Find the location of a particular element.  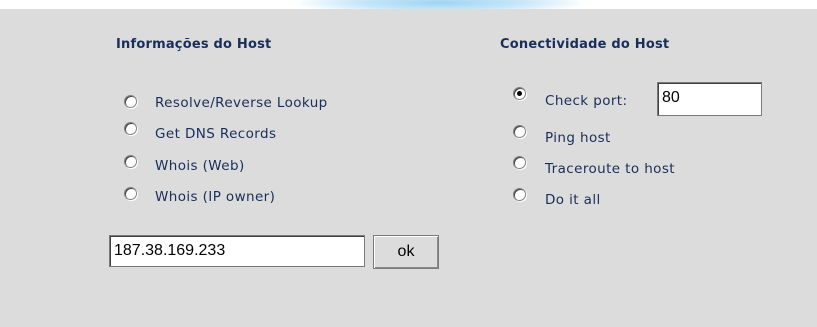

radio-whois-web is located at coordinates (130, 161).